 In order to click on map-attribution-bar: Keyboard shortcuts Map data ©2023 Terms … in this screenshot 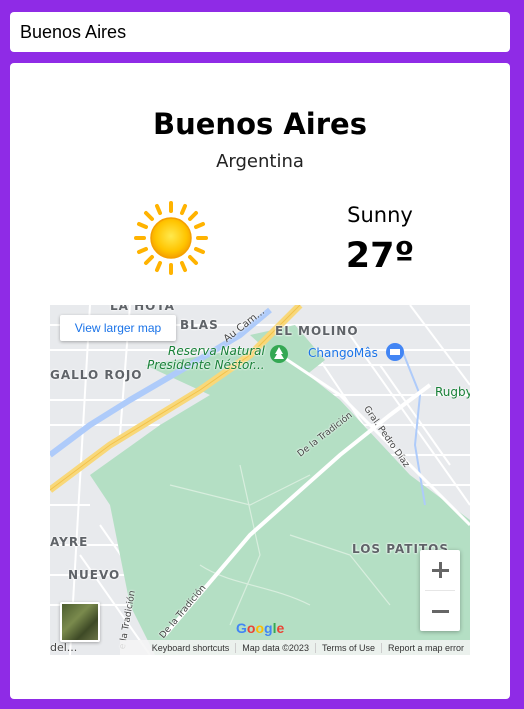, I will do `click(295, 647)`.